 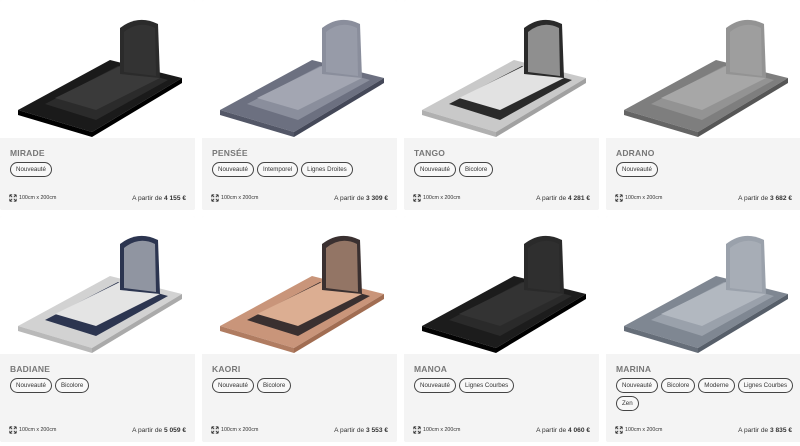 What do you see at coordinates (302, 385) in the screenshot?
I see `tag-list: Nouveauté Bicolore` at bounding box center [302, 385].